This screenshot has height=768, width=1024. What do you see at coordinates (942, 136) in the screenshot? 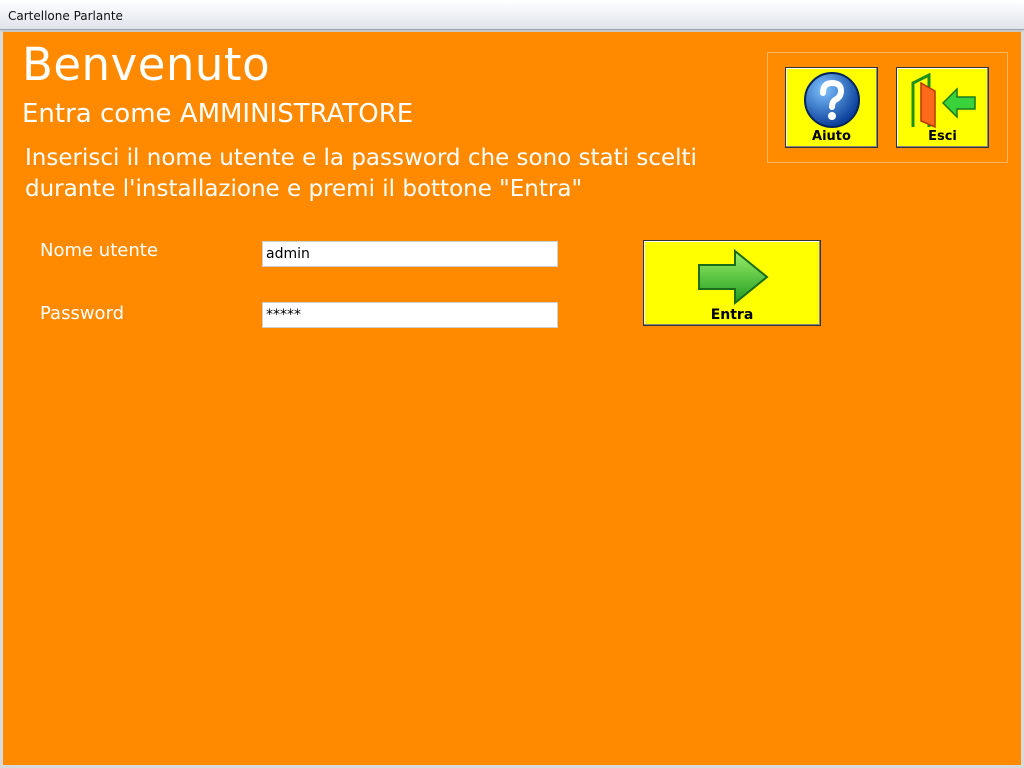
I see `exit-button-label: Esci` at bounding box center [942, 136].